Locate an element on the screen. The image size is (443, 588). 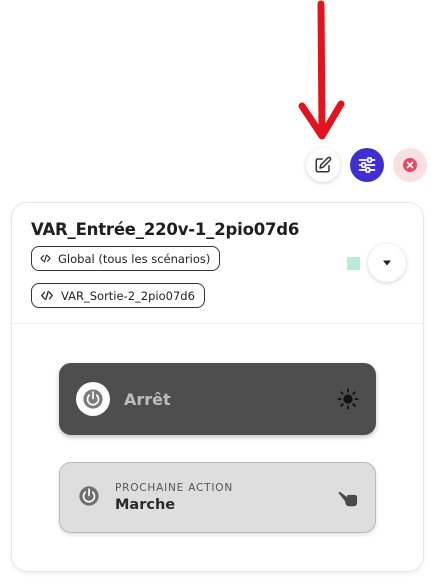
hand-pointer-icon is located at coordinates (348, 499).